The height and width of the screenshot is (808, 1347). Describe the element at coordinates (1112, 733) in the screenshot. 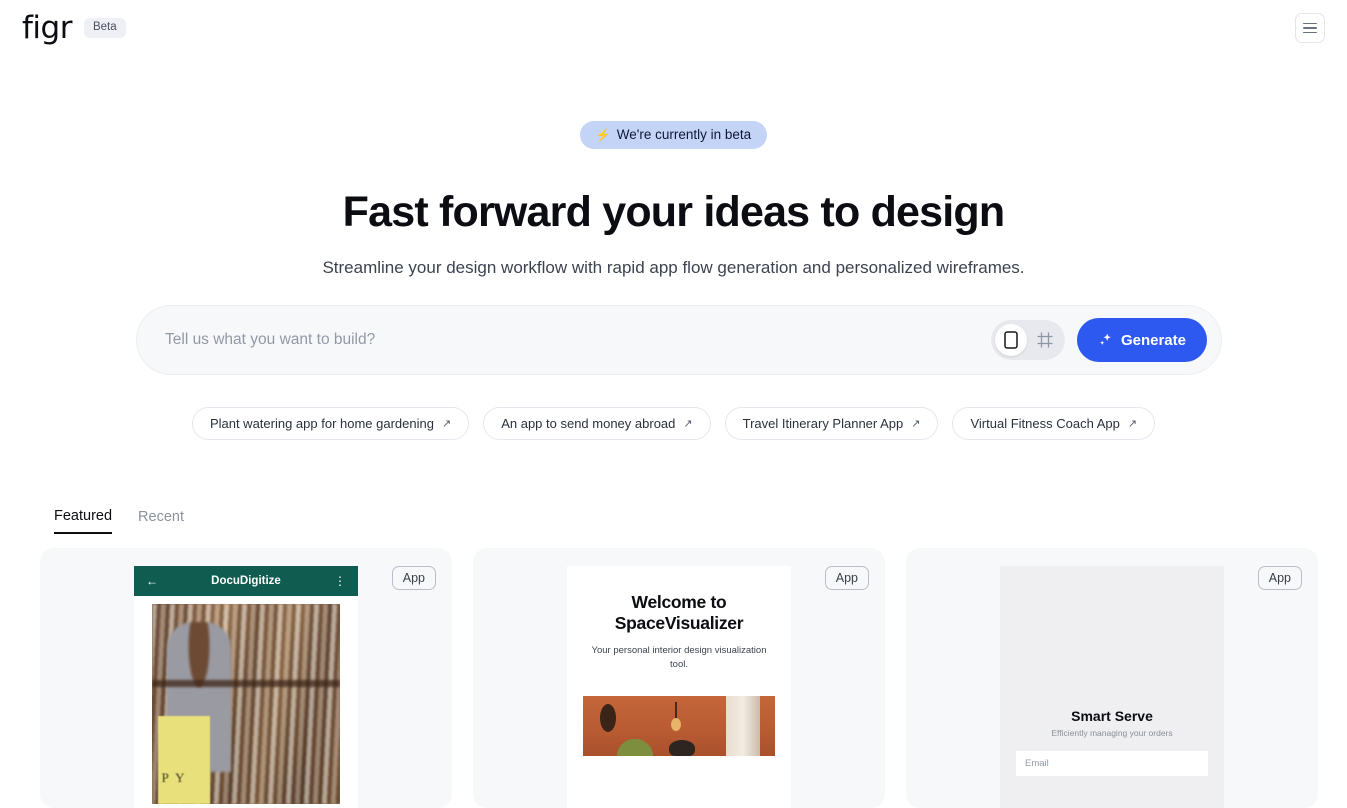

I see `preview-subtitle: Efficiently managing your orders` at that location.